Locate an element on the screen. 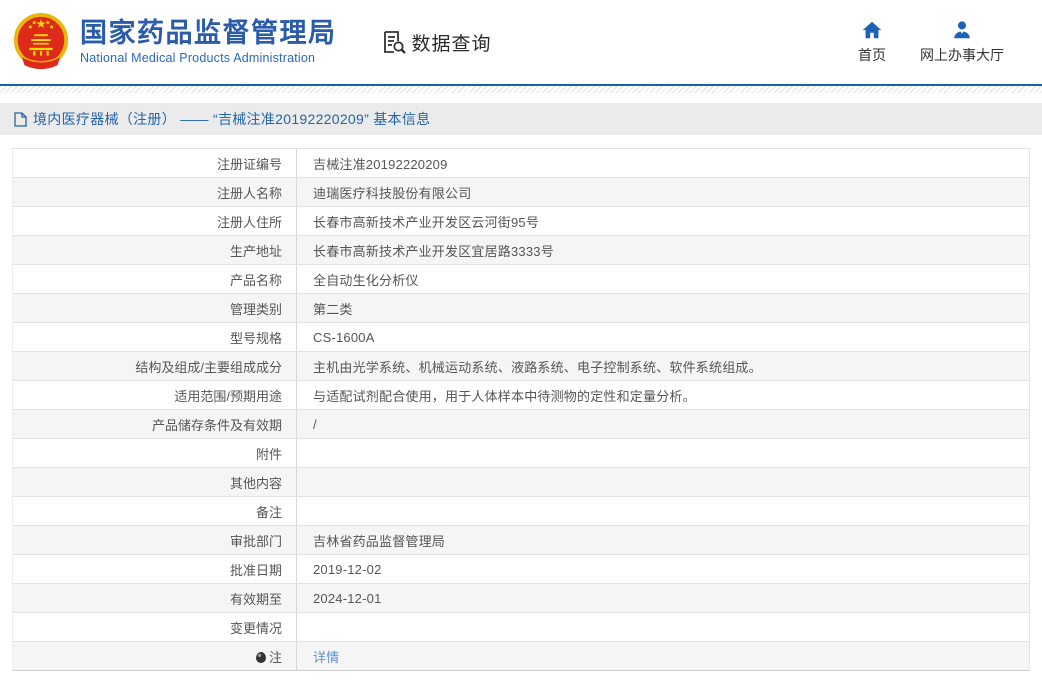 The height and width of the screenshot is (680, 1042). row-label: 审批部门 is located at coordinates (155, 540).